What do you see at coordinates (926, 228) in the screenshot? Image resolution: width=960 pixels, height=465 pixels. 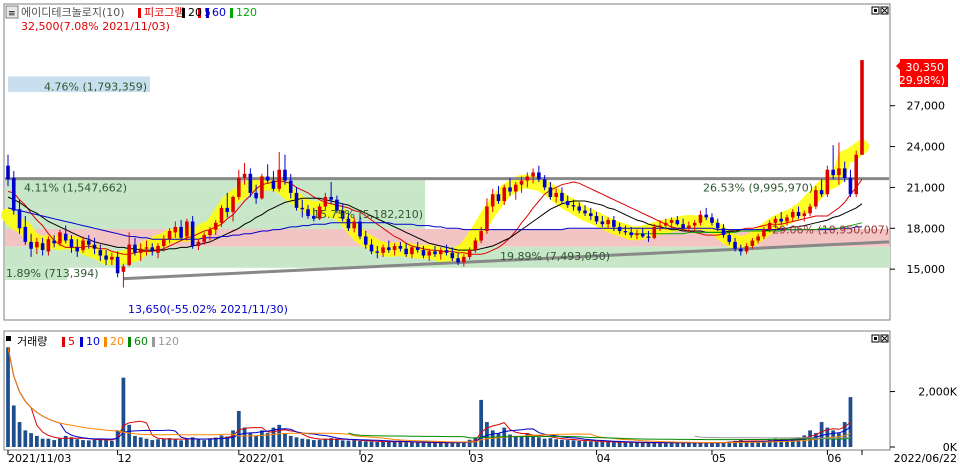 I see `price-tick-label: 18,000` at bounding box center [926, 228].